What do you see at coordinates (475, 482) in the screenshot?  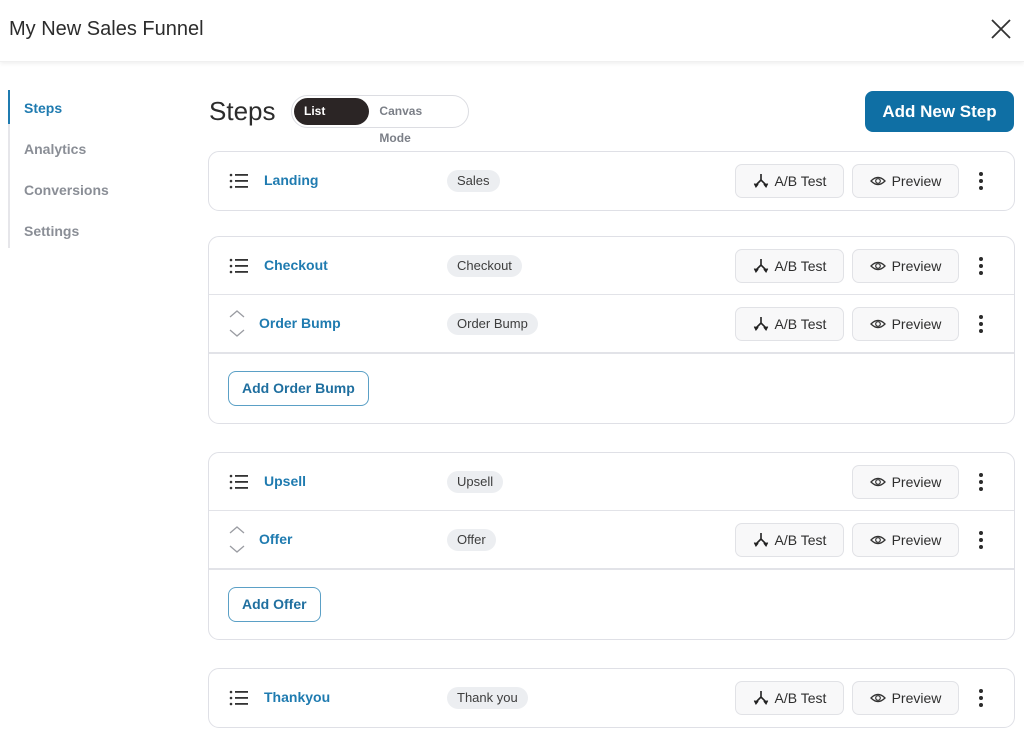 I see `step-type-badge: Upsell` at bounding box center [475, 482].